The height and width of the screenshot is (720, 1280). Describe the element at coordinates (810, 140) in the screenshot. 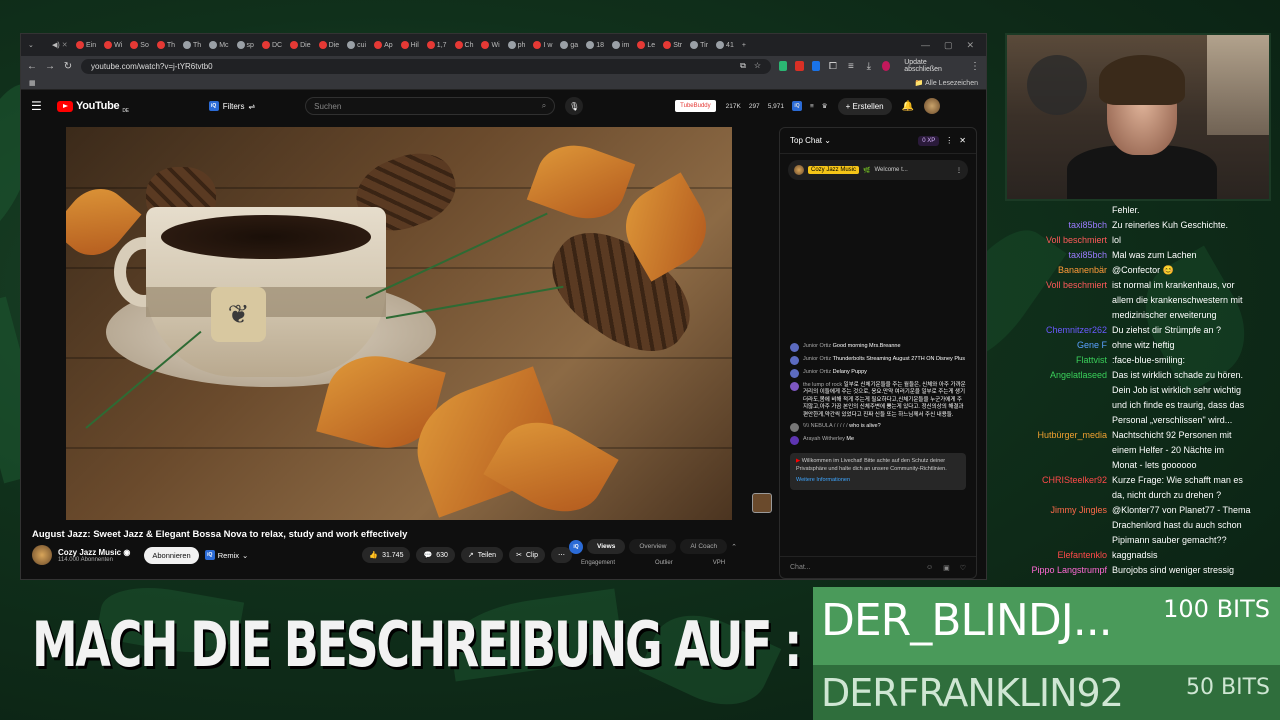

I see `chat-mode-dropdown: Top Chat ⌄` at that location.